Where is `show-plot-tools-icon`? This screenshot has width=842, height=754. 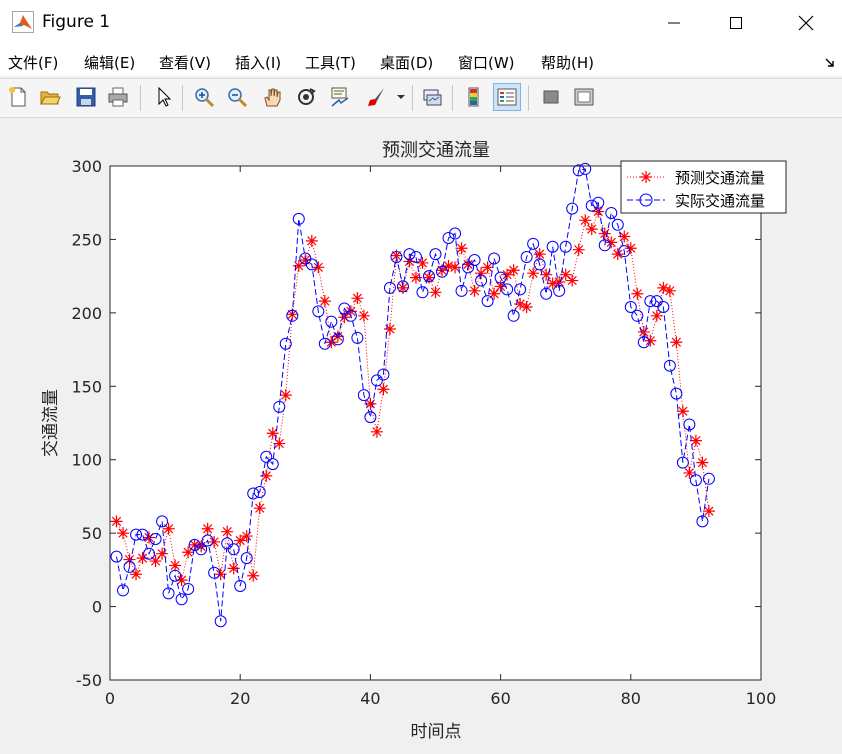
show-plot-tools-icon is located at coordinates (584, 97).